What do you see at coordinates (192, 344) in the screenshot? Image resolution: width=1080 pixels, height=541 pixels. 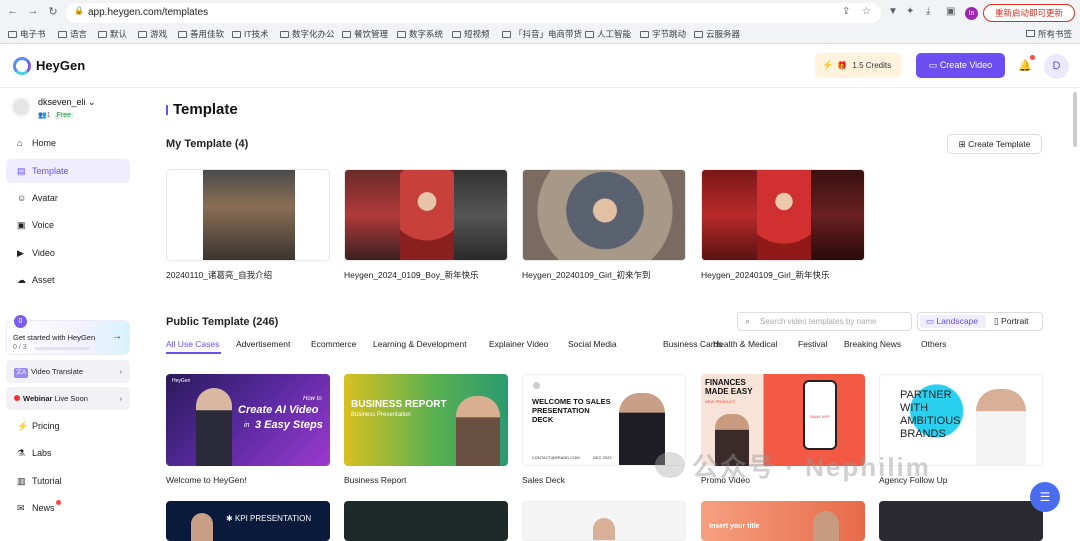 I see `tab-all-use-cases: All Use Cases` at bounding box center [192, 344].